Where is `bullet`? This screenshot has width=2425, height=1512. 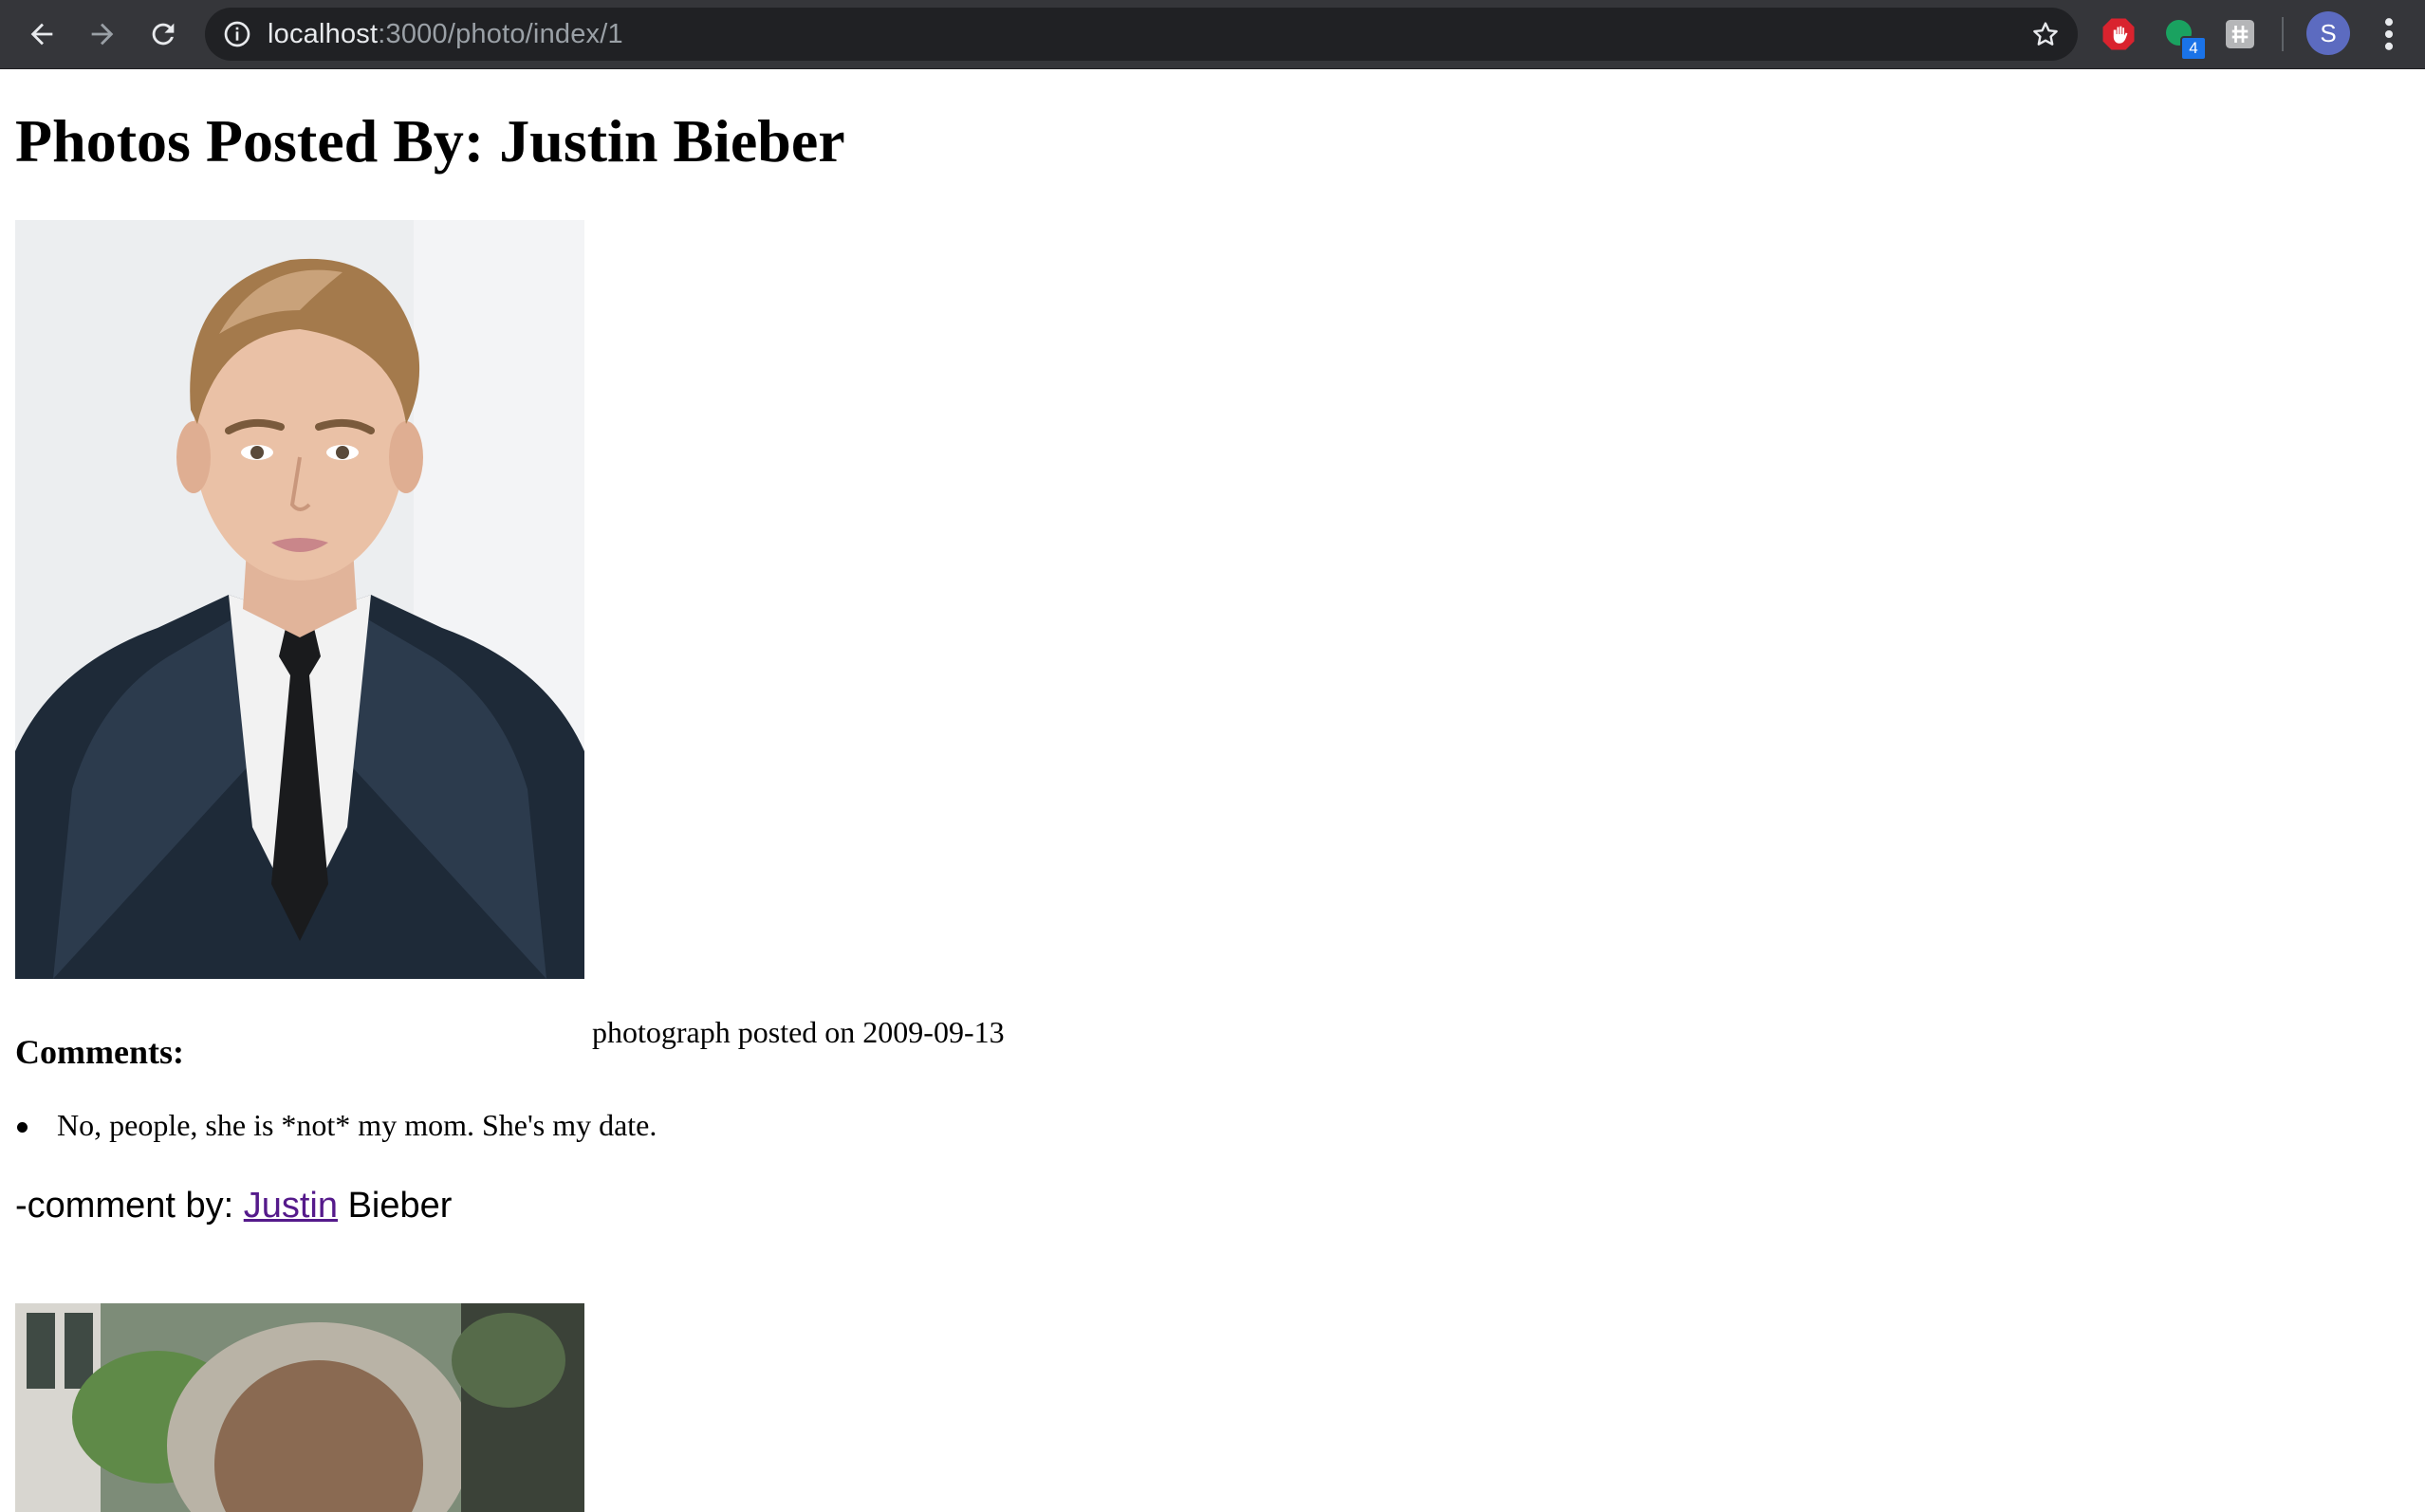
bullet is located at coordinates (22, 1127).